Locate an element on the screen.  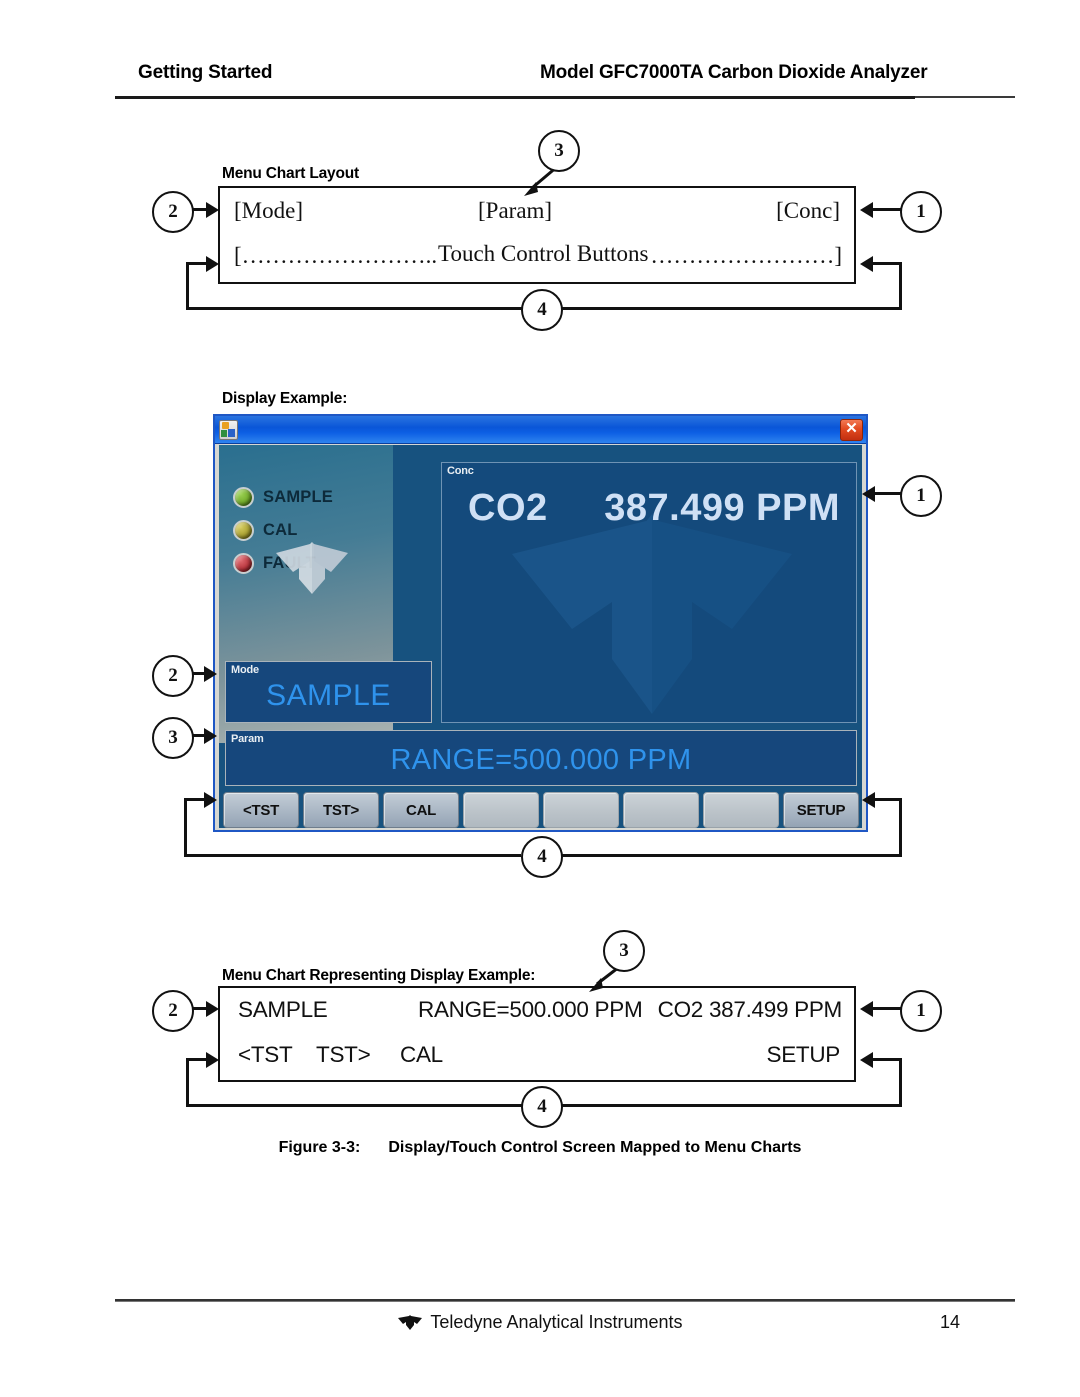
example-callout-2: 2 is located at coordinates (173, 1011).